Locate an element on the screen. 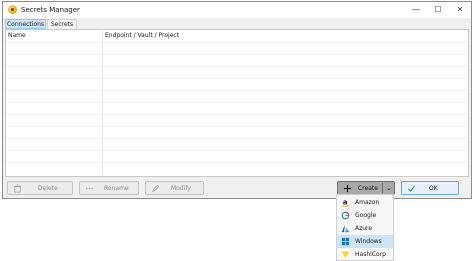 The image size is (474, 261). create-split-button: Create ⌄ is located at coordinates (366, 188).